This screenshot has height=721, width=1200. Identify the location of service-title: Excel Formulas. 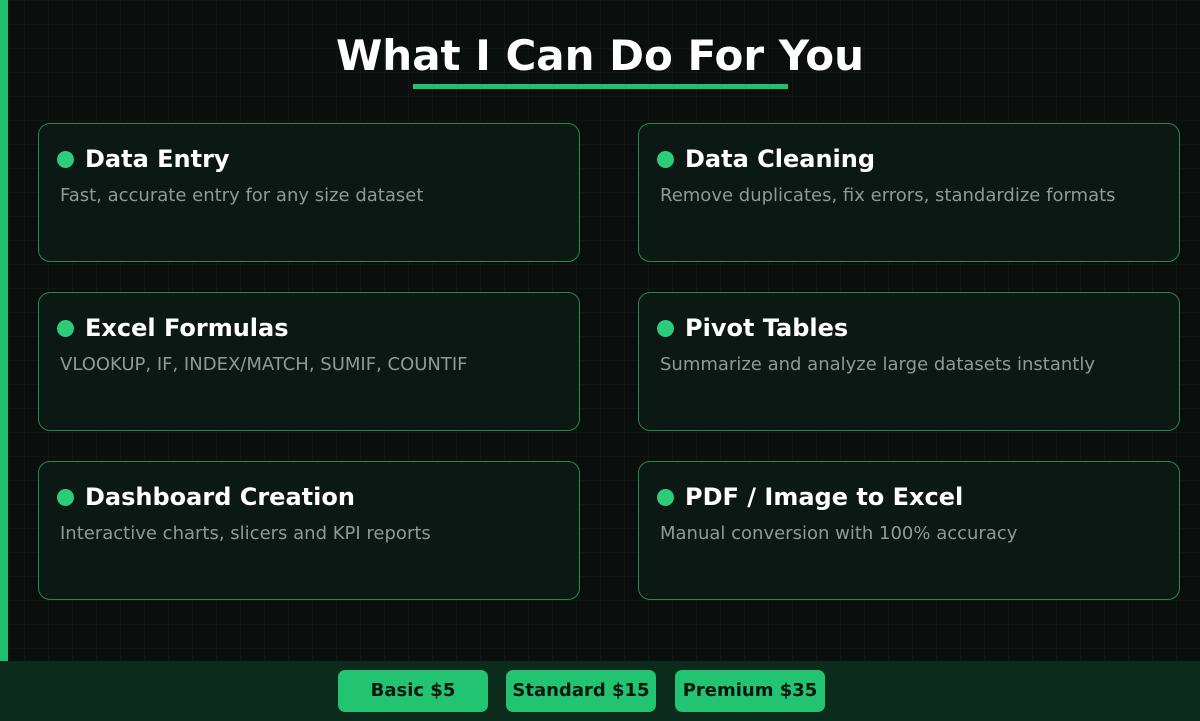
(187, 328).